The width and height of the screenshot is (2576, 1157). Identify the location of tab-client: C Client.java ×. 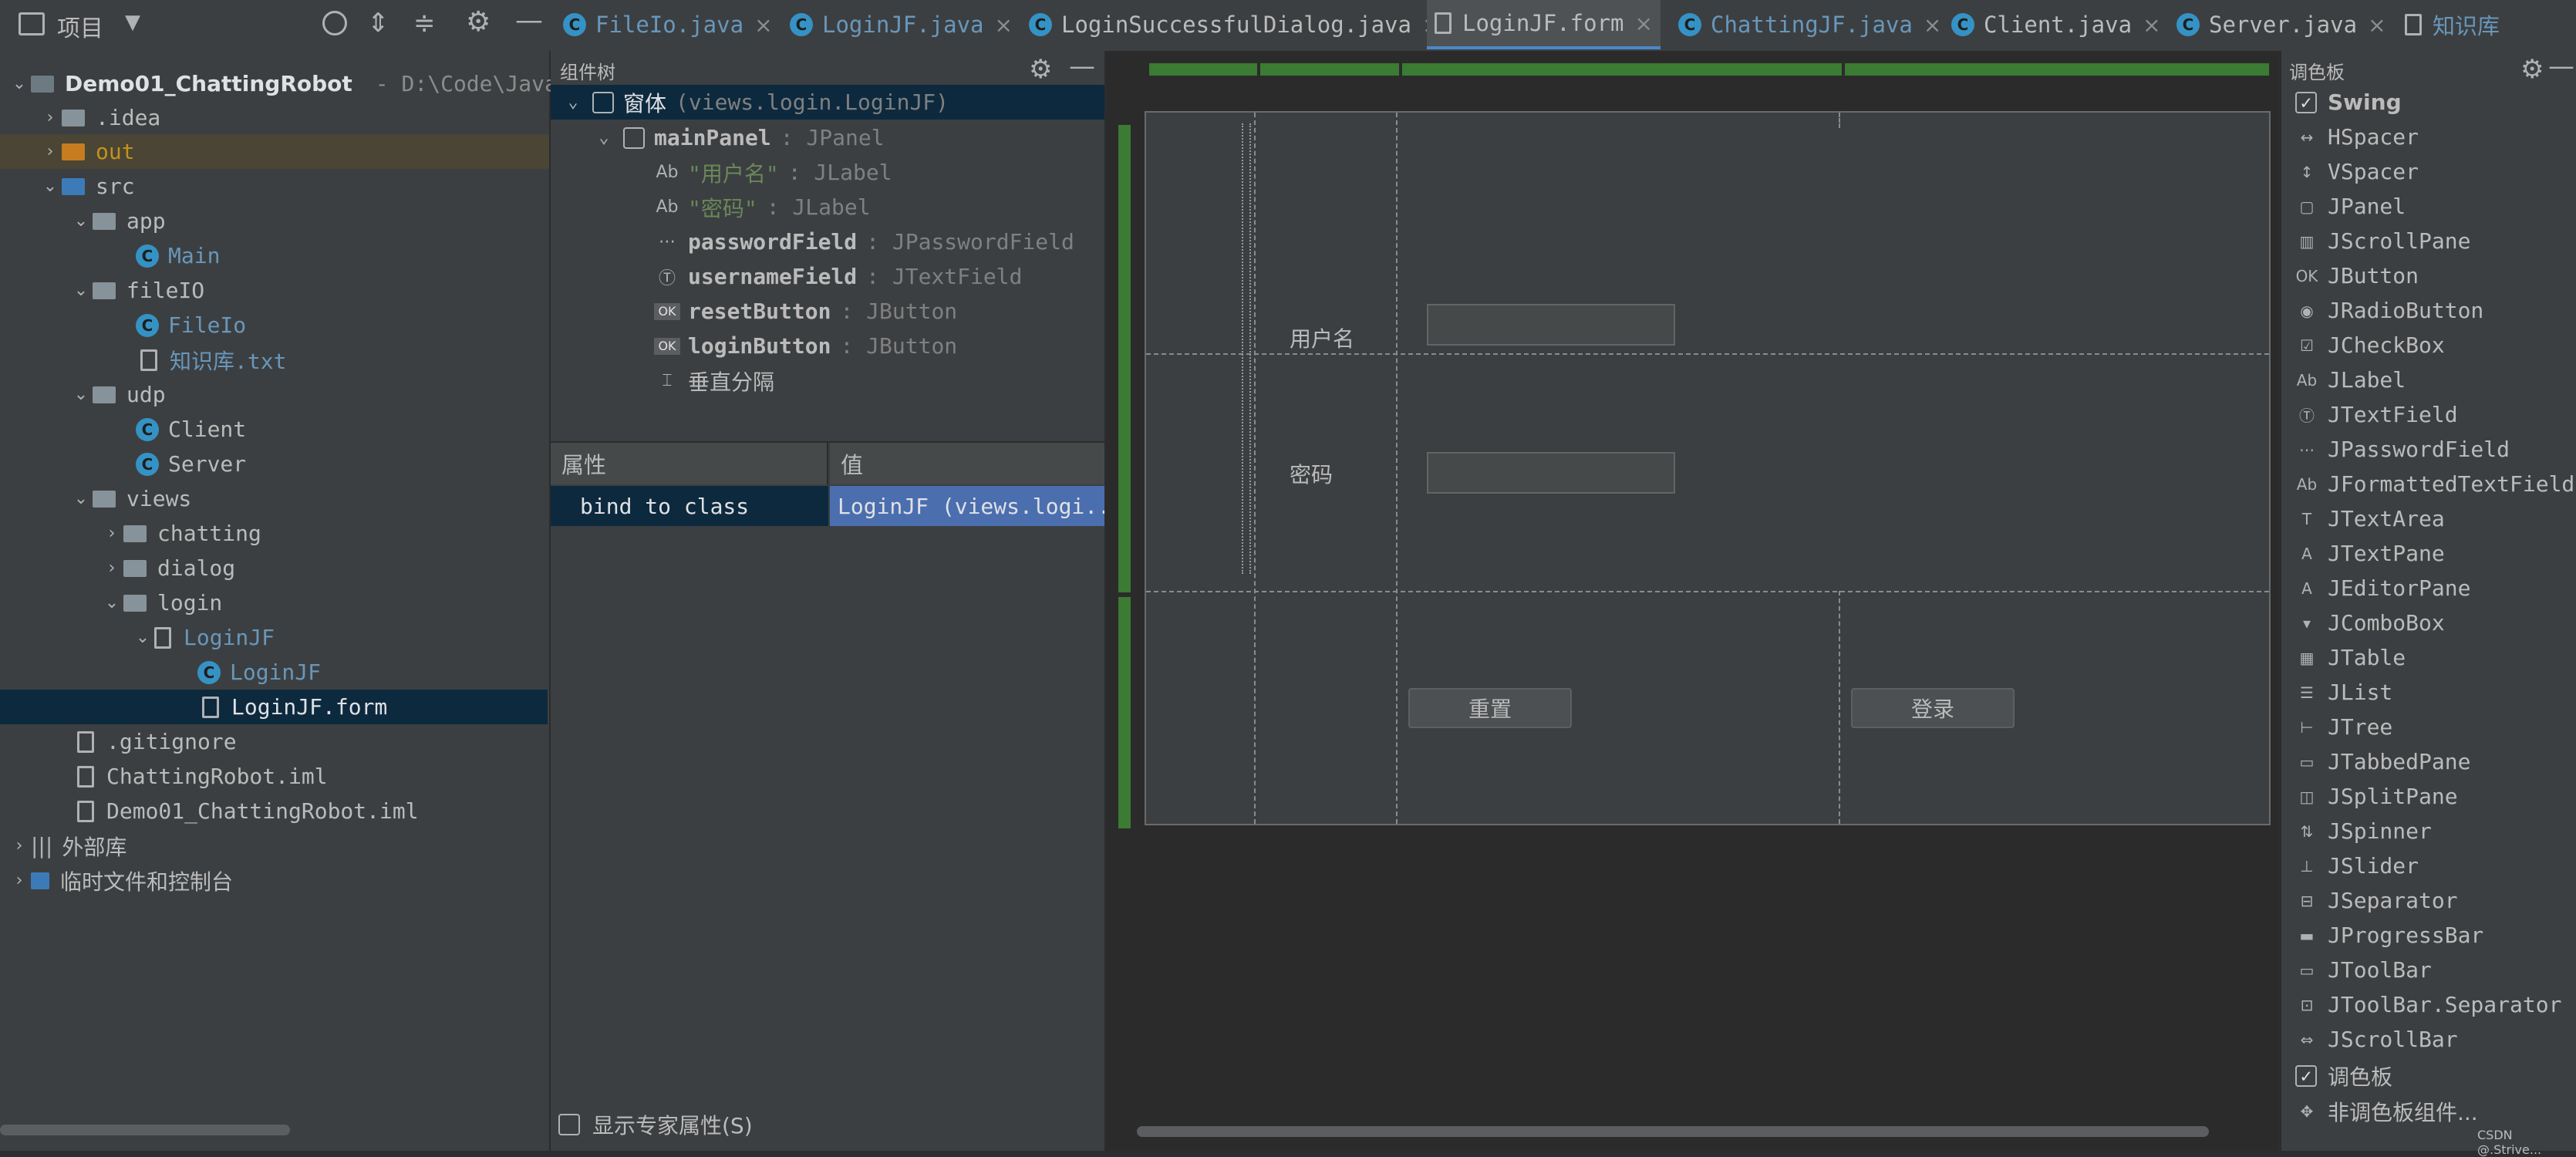
(2056, 24).